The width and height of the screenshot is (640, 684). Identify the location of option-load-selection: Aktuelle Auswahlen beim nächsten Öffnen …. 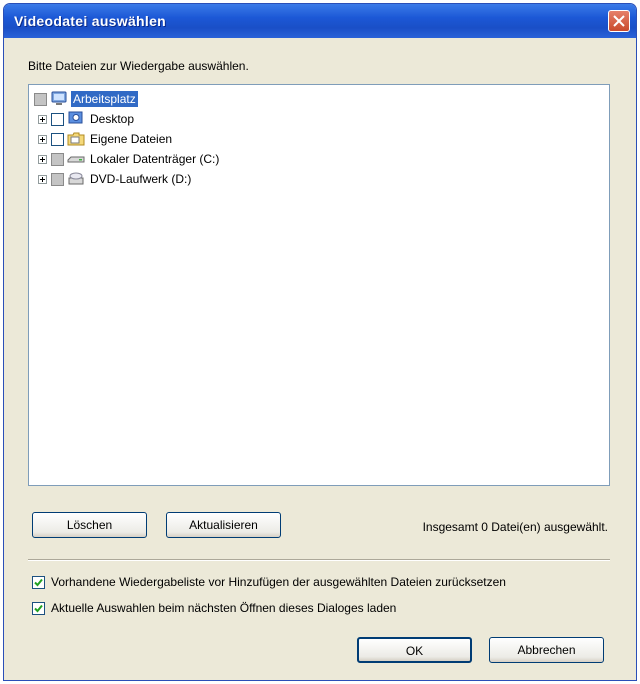
(214, 608).